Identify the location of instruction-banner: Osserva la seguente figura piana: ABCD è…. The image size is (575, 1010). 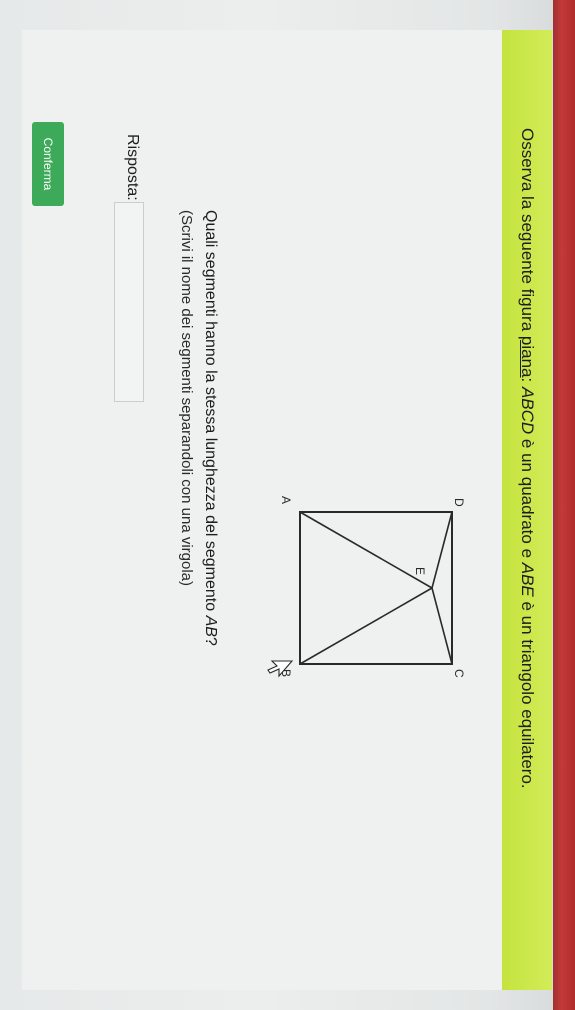
(527, 510).